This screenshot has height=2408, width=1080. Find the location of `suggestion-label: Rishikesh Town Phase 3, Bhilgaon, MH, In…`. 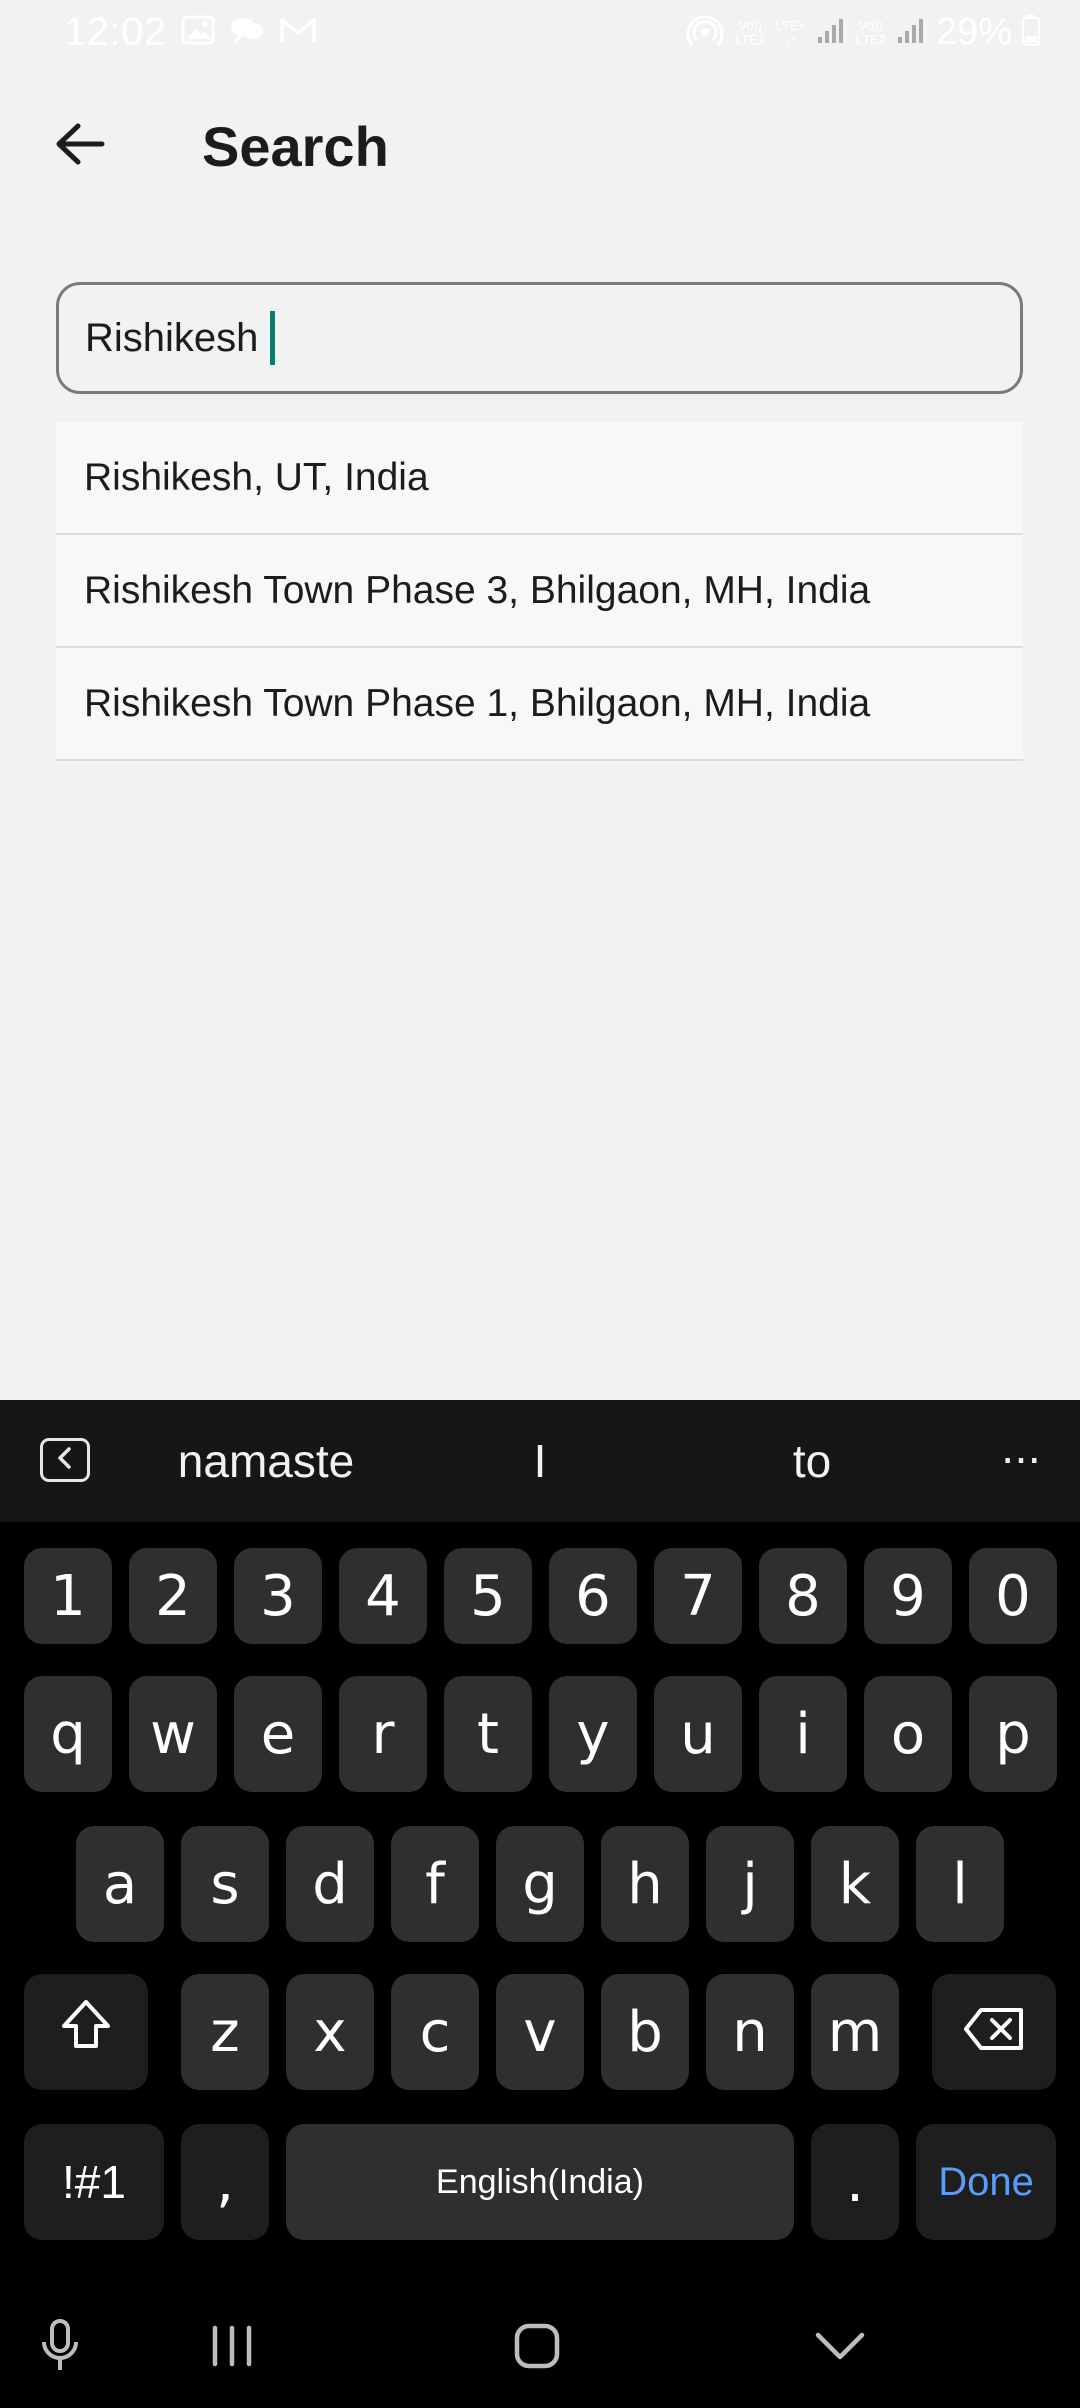

suggestion-label: Rishikesh Town Phase 3, Bhilgaon, MH, In… is located at coordinates (477, 590).